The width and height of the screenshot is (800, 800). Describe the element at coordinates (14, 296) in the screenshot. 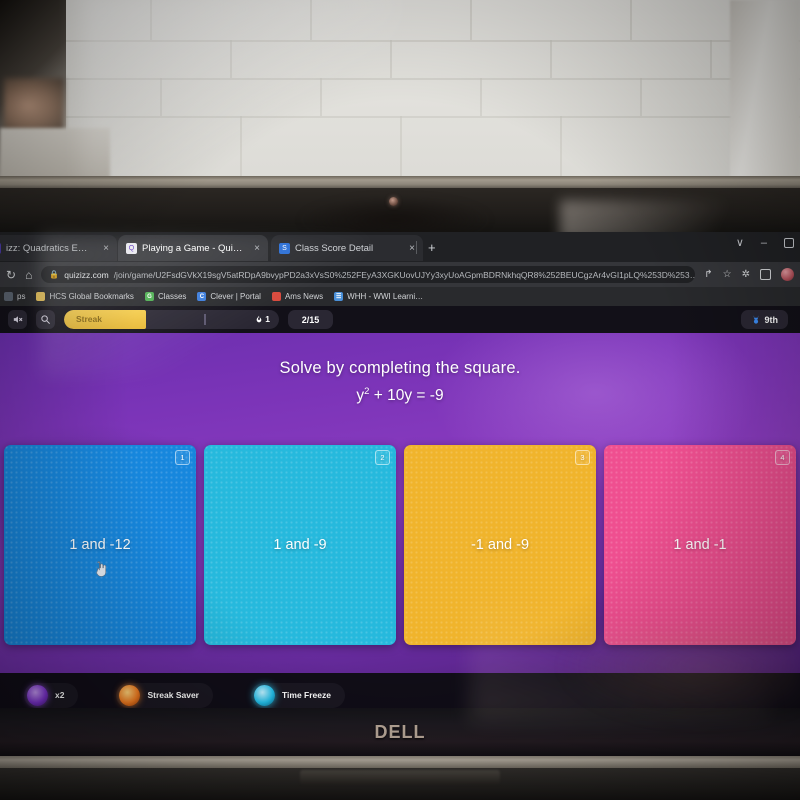

I see `bookmark-item: ps` at that location.